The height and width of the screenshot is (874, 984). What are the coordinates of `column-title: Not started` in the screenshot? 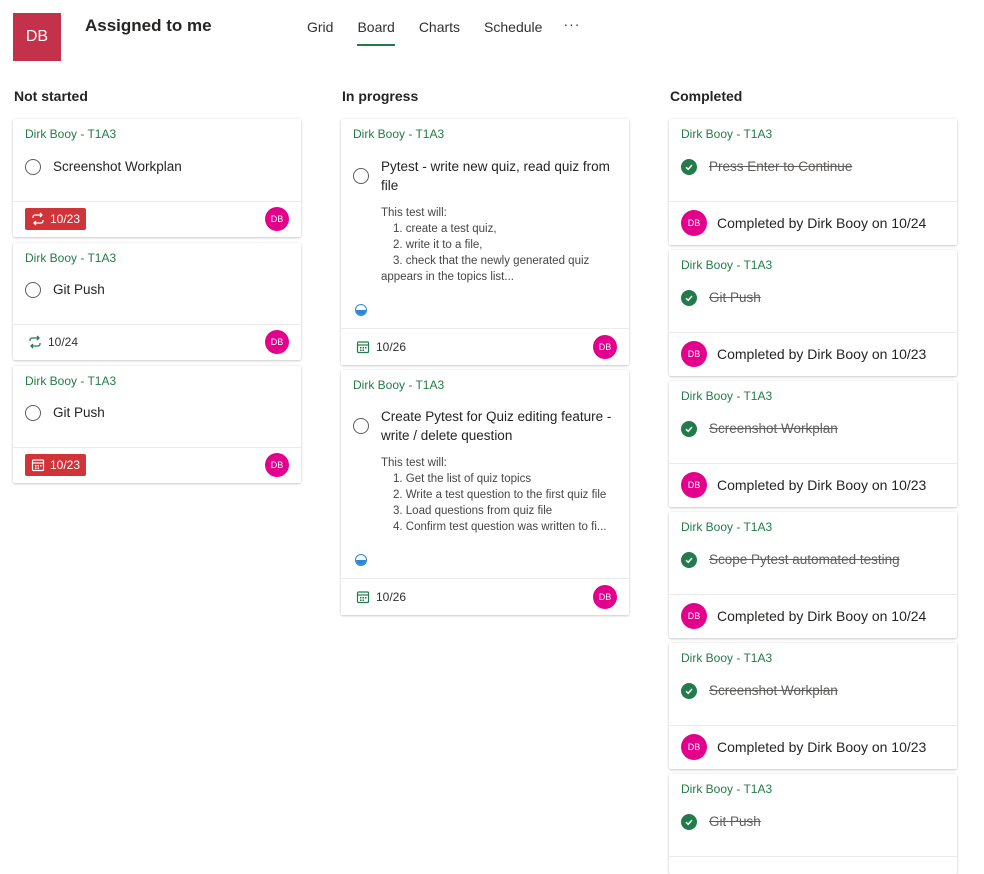 It's located at (51, 96).